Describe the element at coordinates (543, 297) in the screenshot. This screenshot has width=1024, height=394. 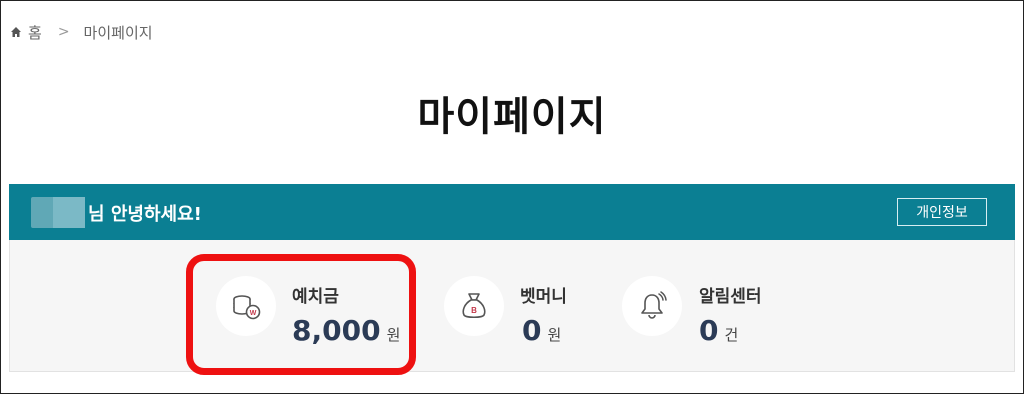
I see `bemoney-label: 벳머니` at that location.